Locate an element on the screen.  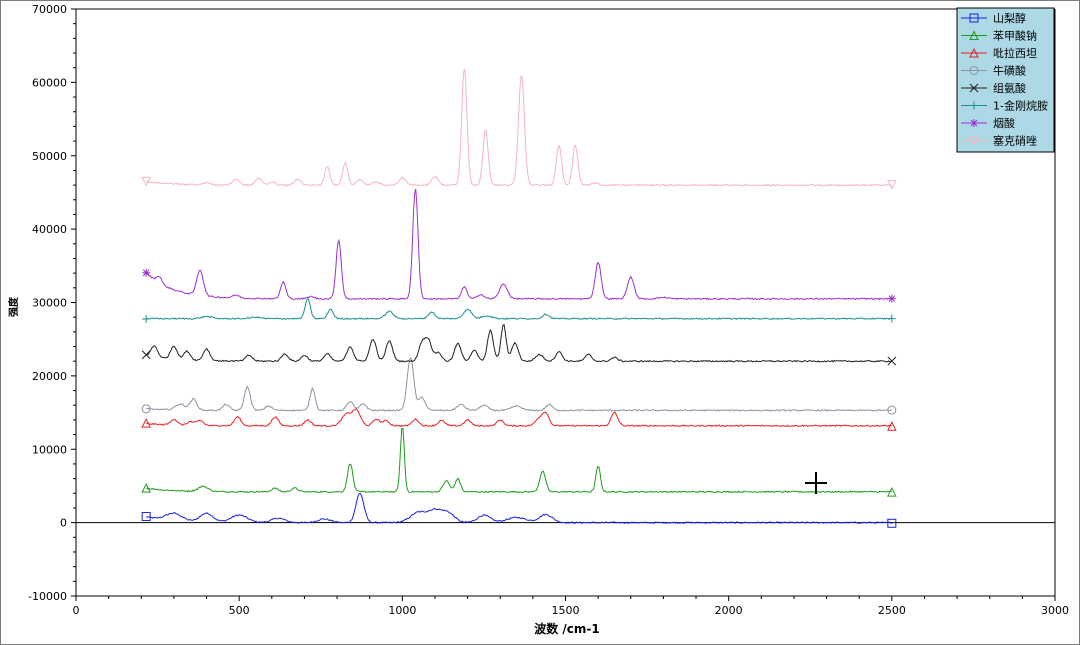
y-tick-label: 10000 is located at coordinates (49, 449).